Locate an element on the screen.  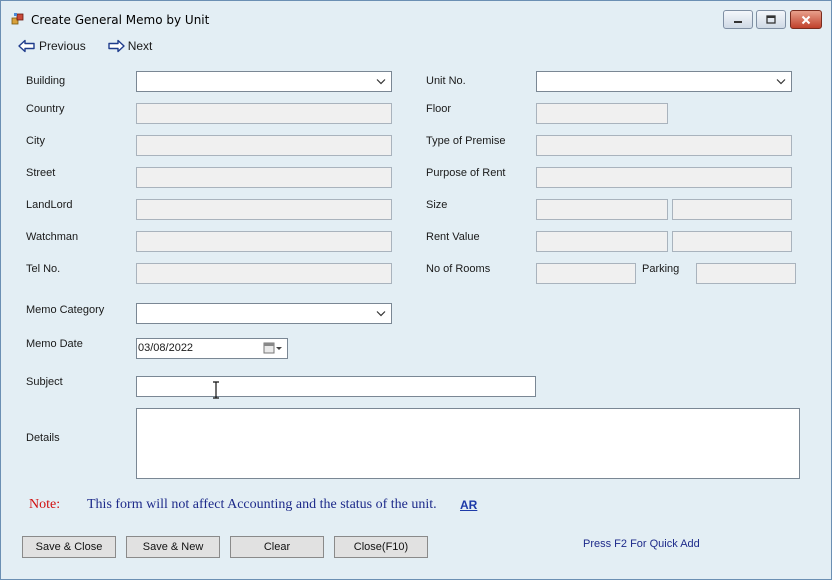
calendar-icon is located at coordinates (273, 348).